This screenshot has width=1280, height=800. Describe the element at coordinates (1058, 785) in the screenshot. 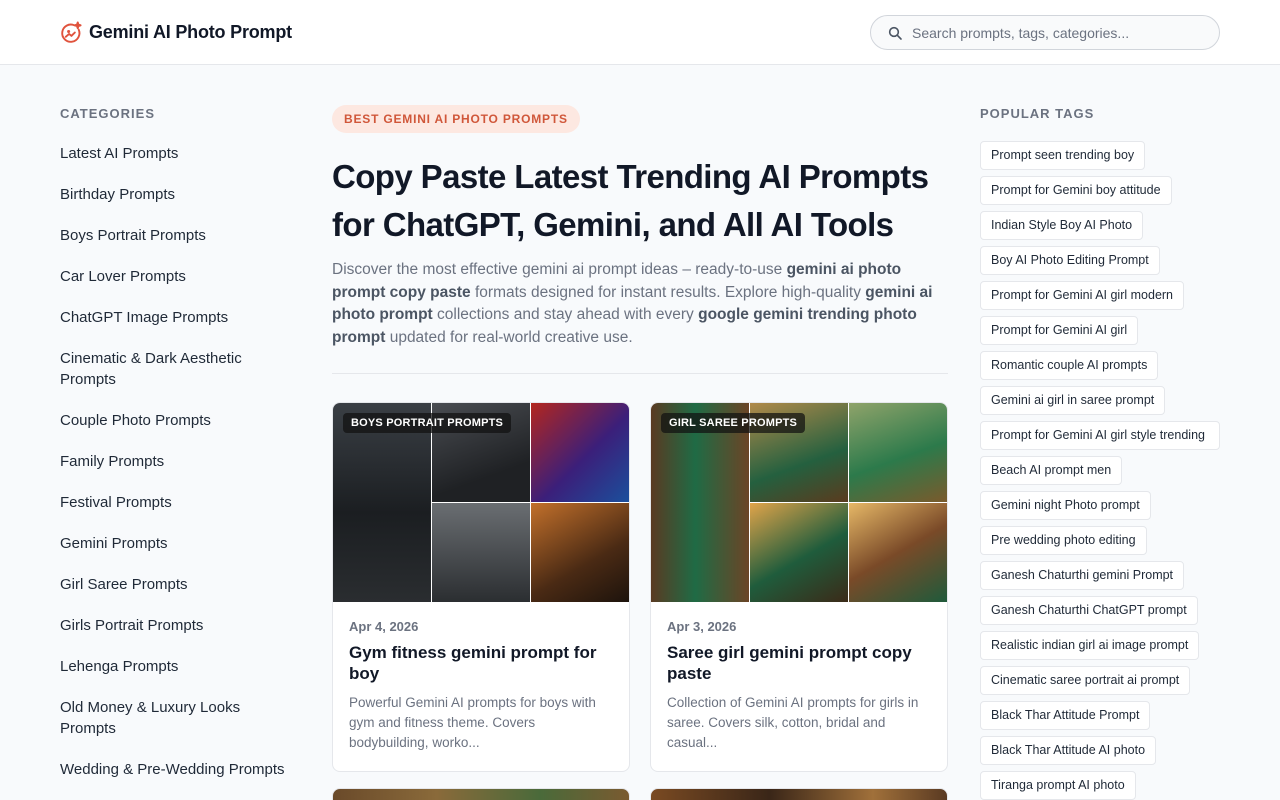

I see `tag-link: Tiranga prompt AI photo` at that location.